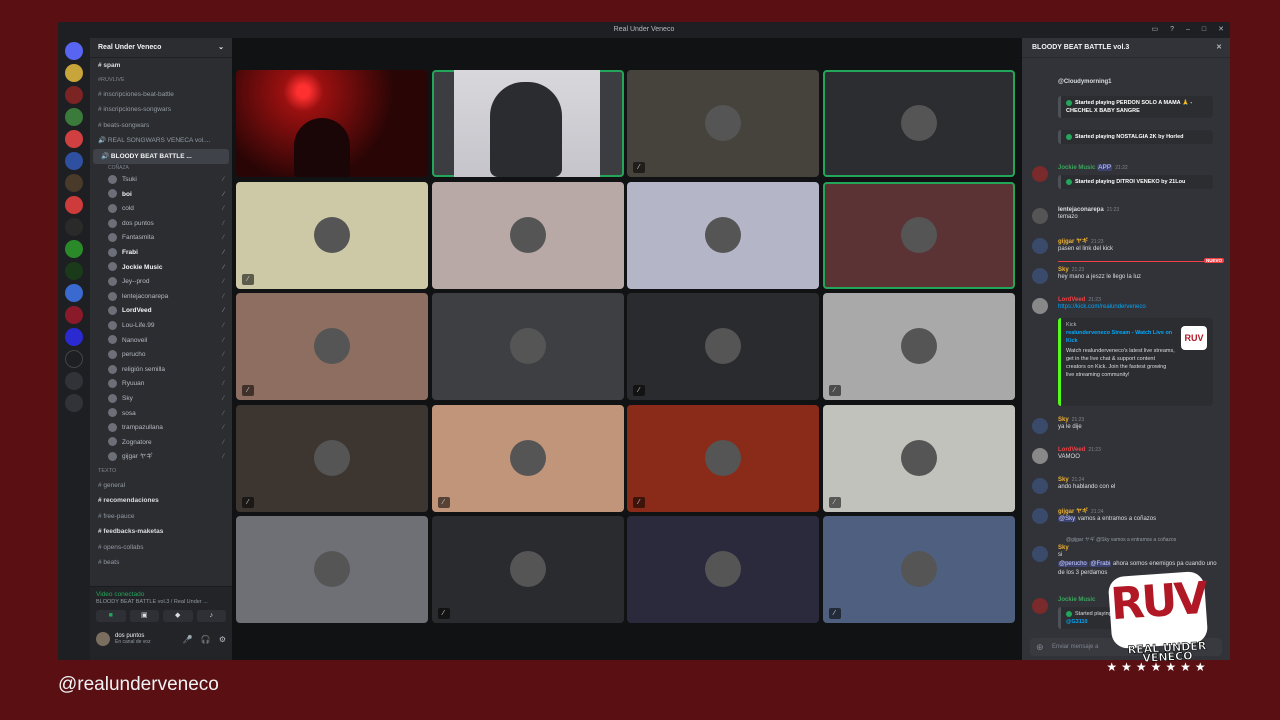 This screenshot has height=720, width=1280. I want to click on channel-channels_ruv: # inscripciones-songwars, so click(161, 110).